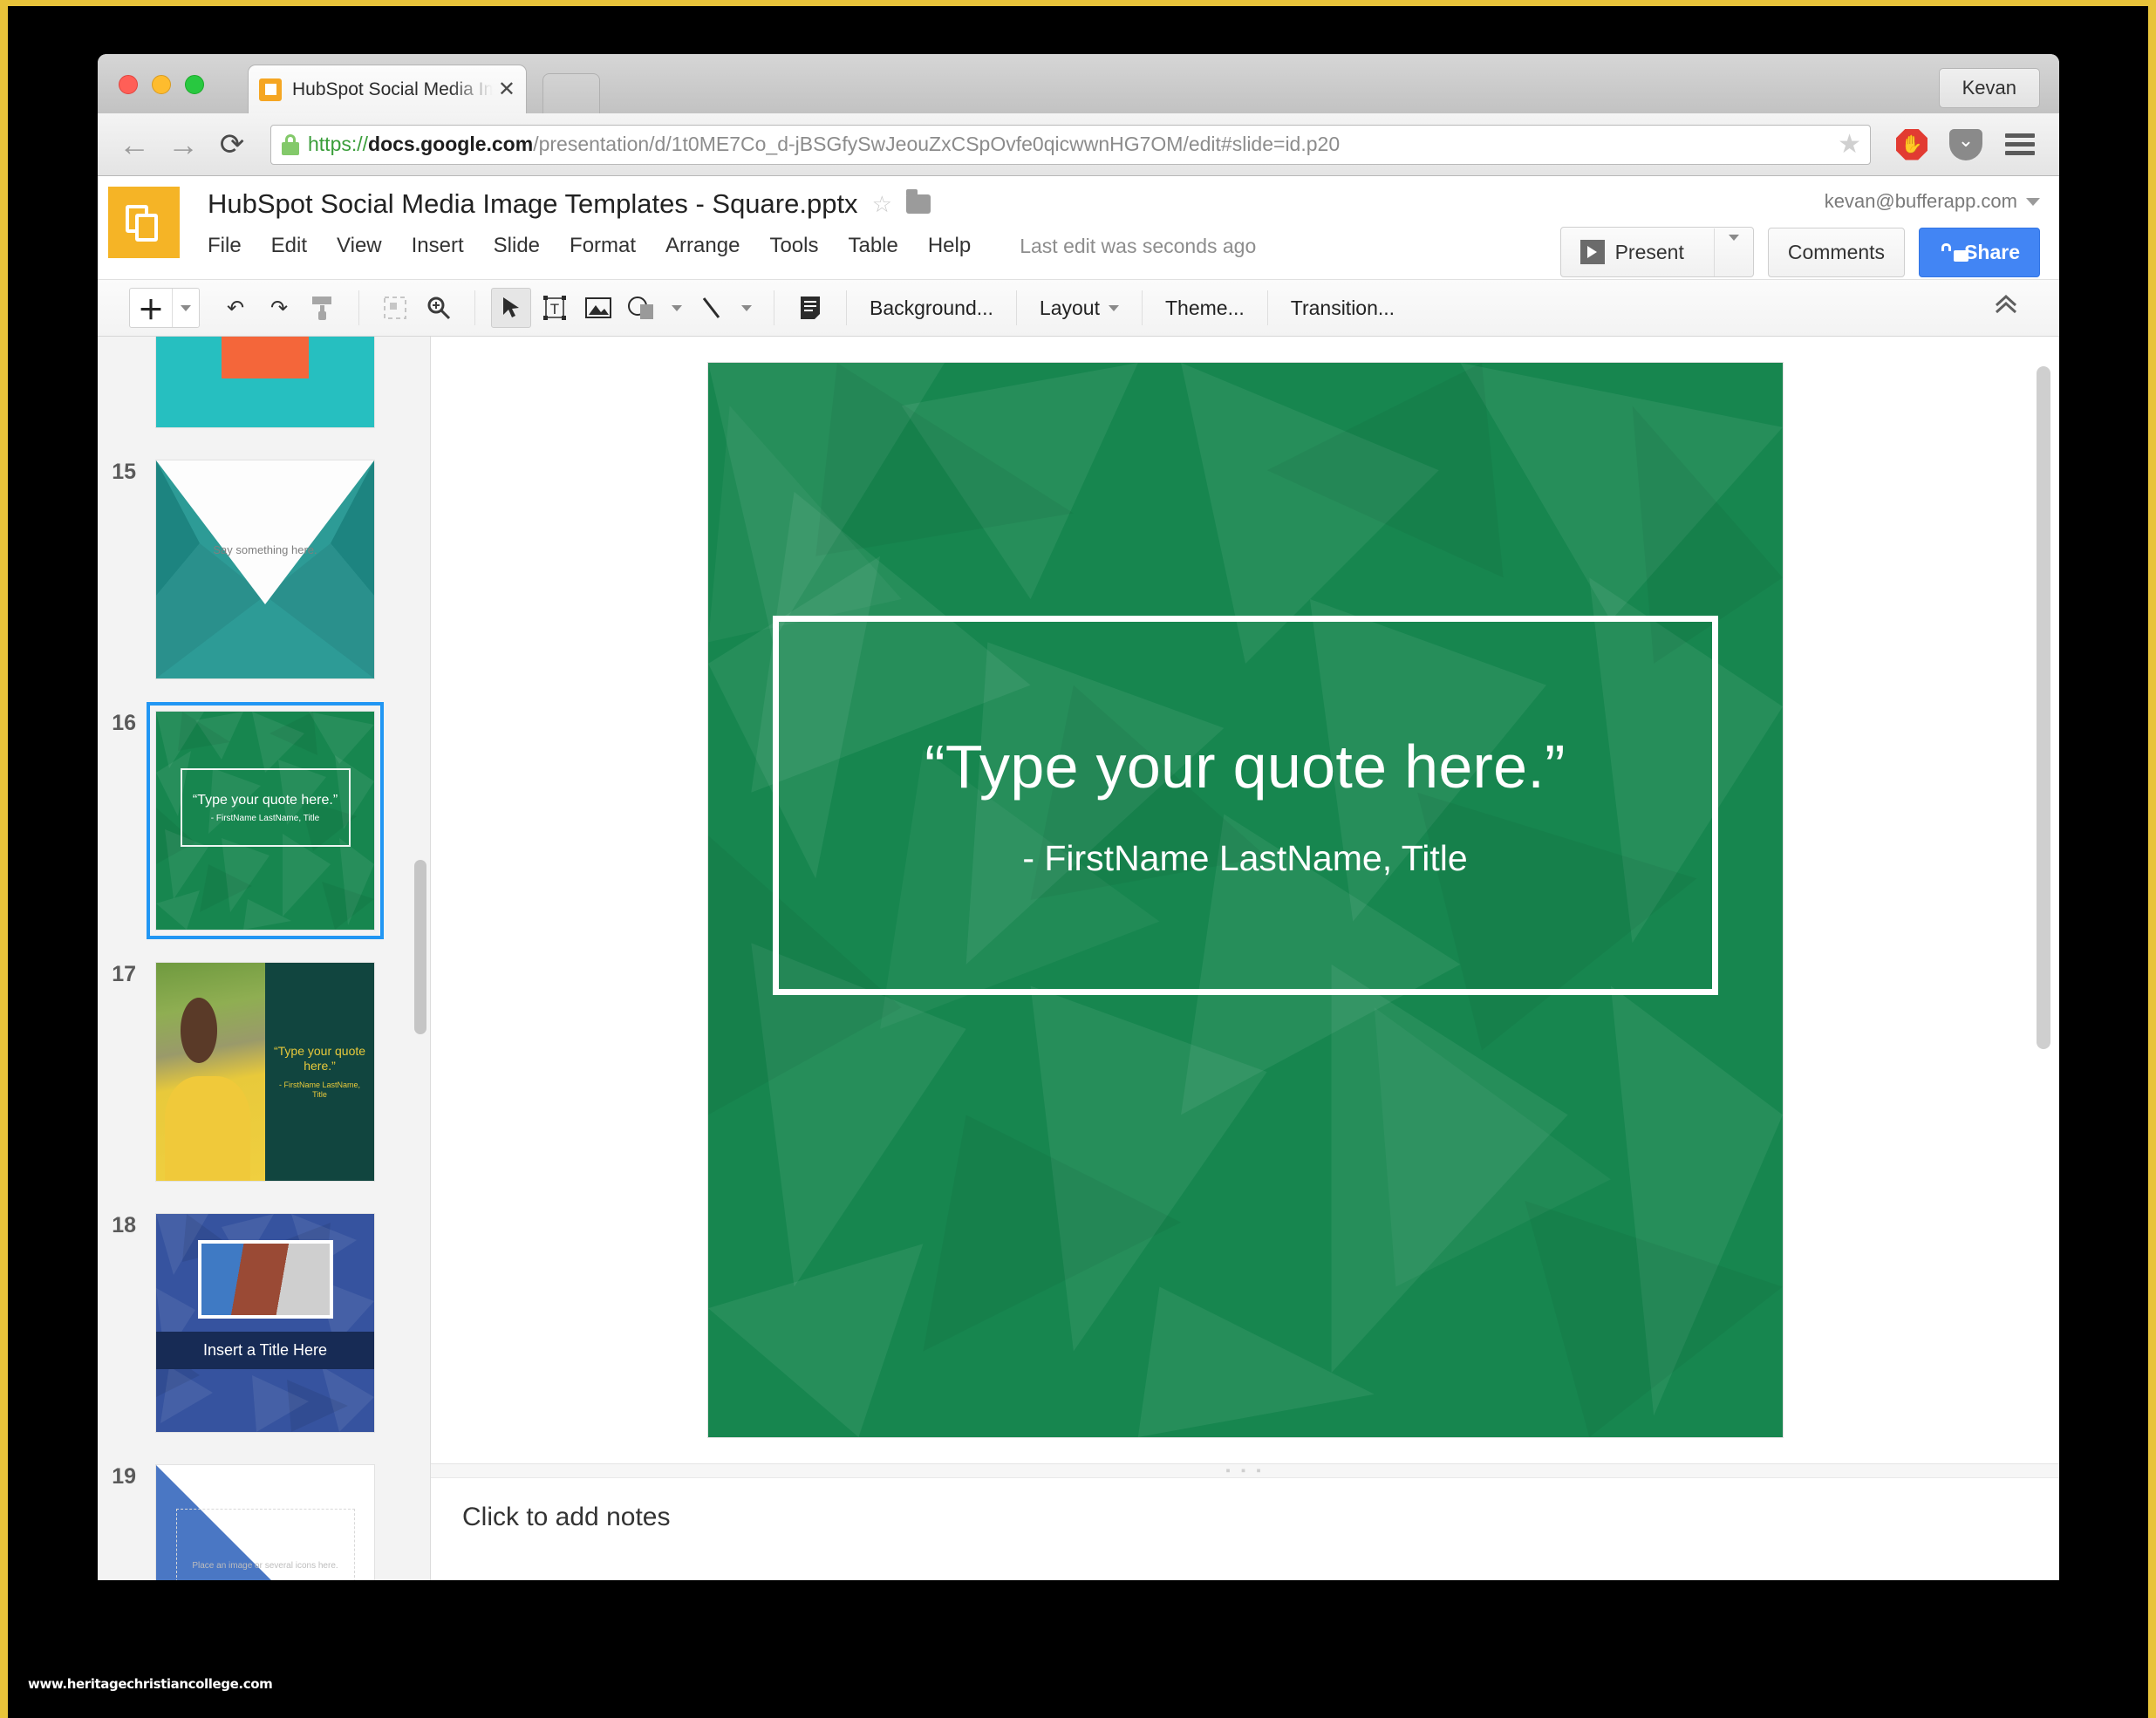  I want to click on new-slide-button: ＋, so click(164, 308).